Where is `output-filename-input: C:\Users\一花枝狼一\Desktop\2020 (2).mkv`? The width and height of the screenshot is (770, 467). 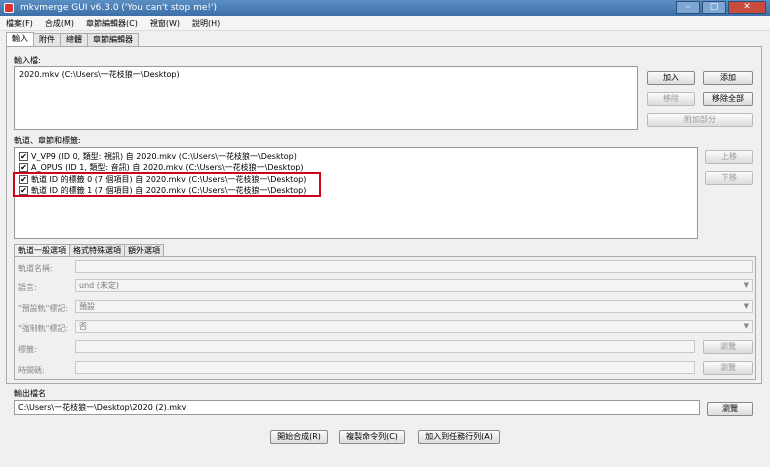
output-filename-input: C:\Users\一花枝狼一\Desktop\2020 (2).mkv is located at coordinates (357, 407).